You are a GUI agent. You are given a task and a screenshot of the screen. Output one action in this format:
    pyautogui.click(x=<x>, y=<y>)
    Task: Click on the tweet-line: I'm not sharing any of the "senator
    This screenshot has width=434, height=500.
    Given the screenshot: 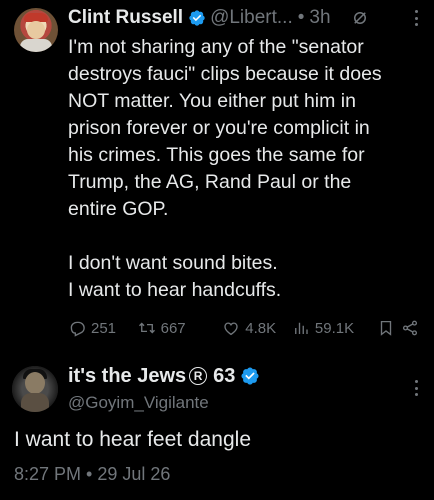 What is the action you would take?
    pyautogui.click(x=216, y=47)
    